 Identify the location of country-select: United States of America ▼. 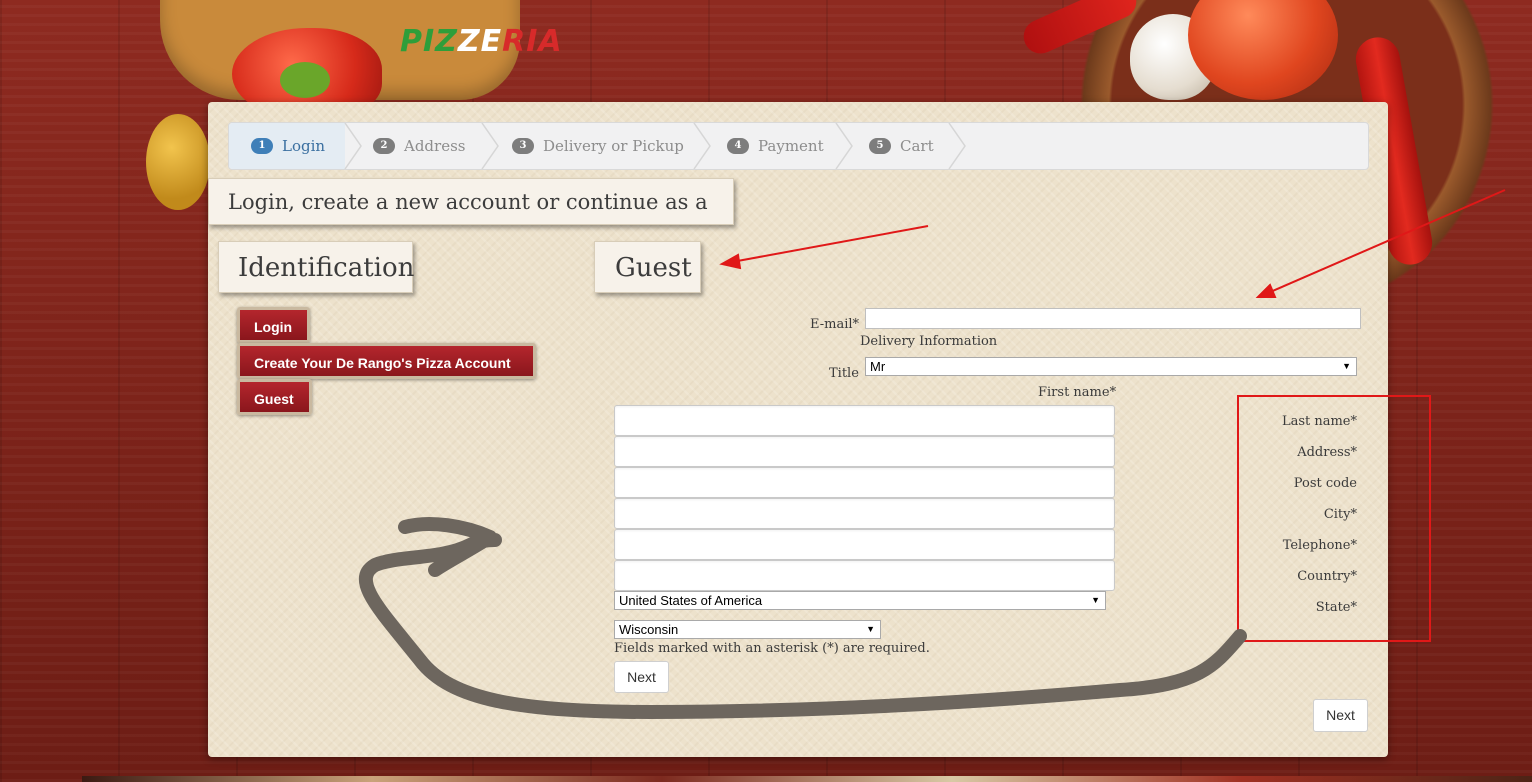
(860, 600).